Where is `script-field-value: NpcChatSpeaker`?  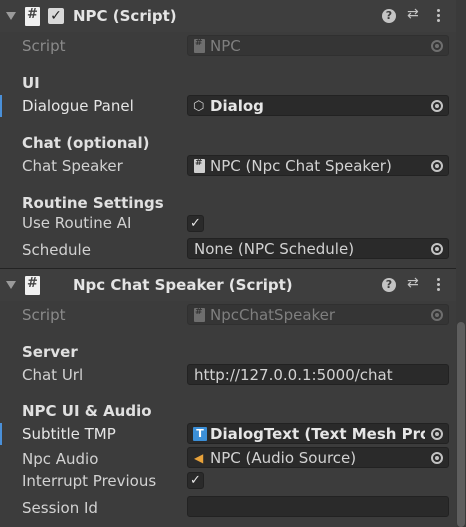 script-field-value: NpcChatSpeaker is located at coordinates (273, 315).